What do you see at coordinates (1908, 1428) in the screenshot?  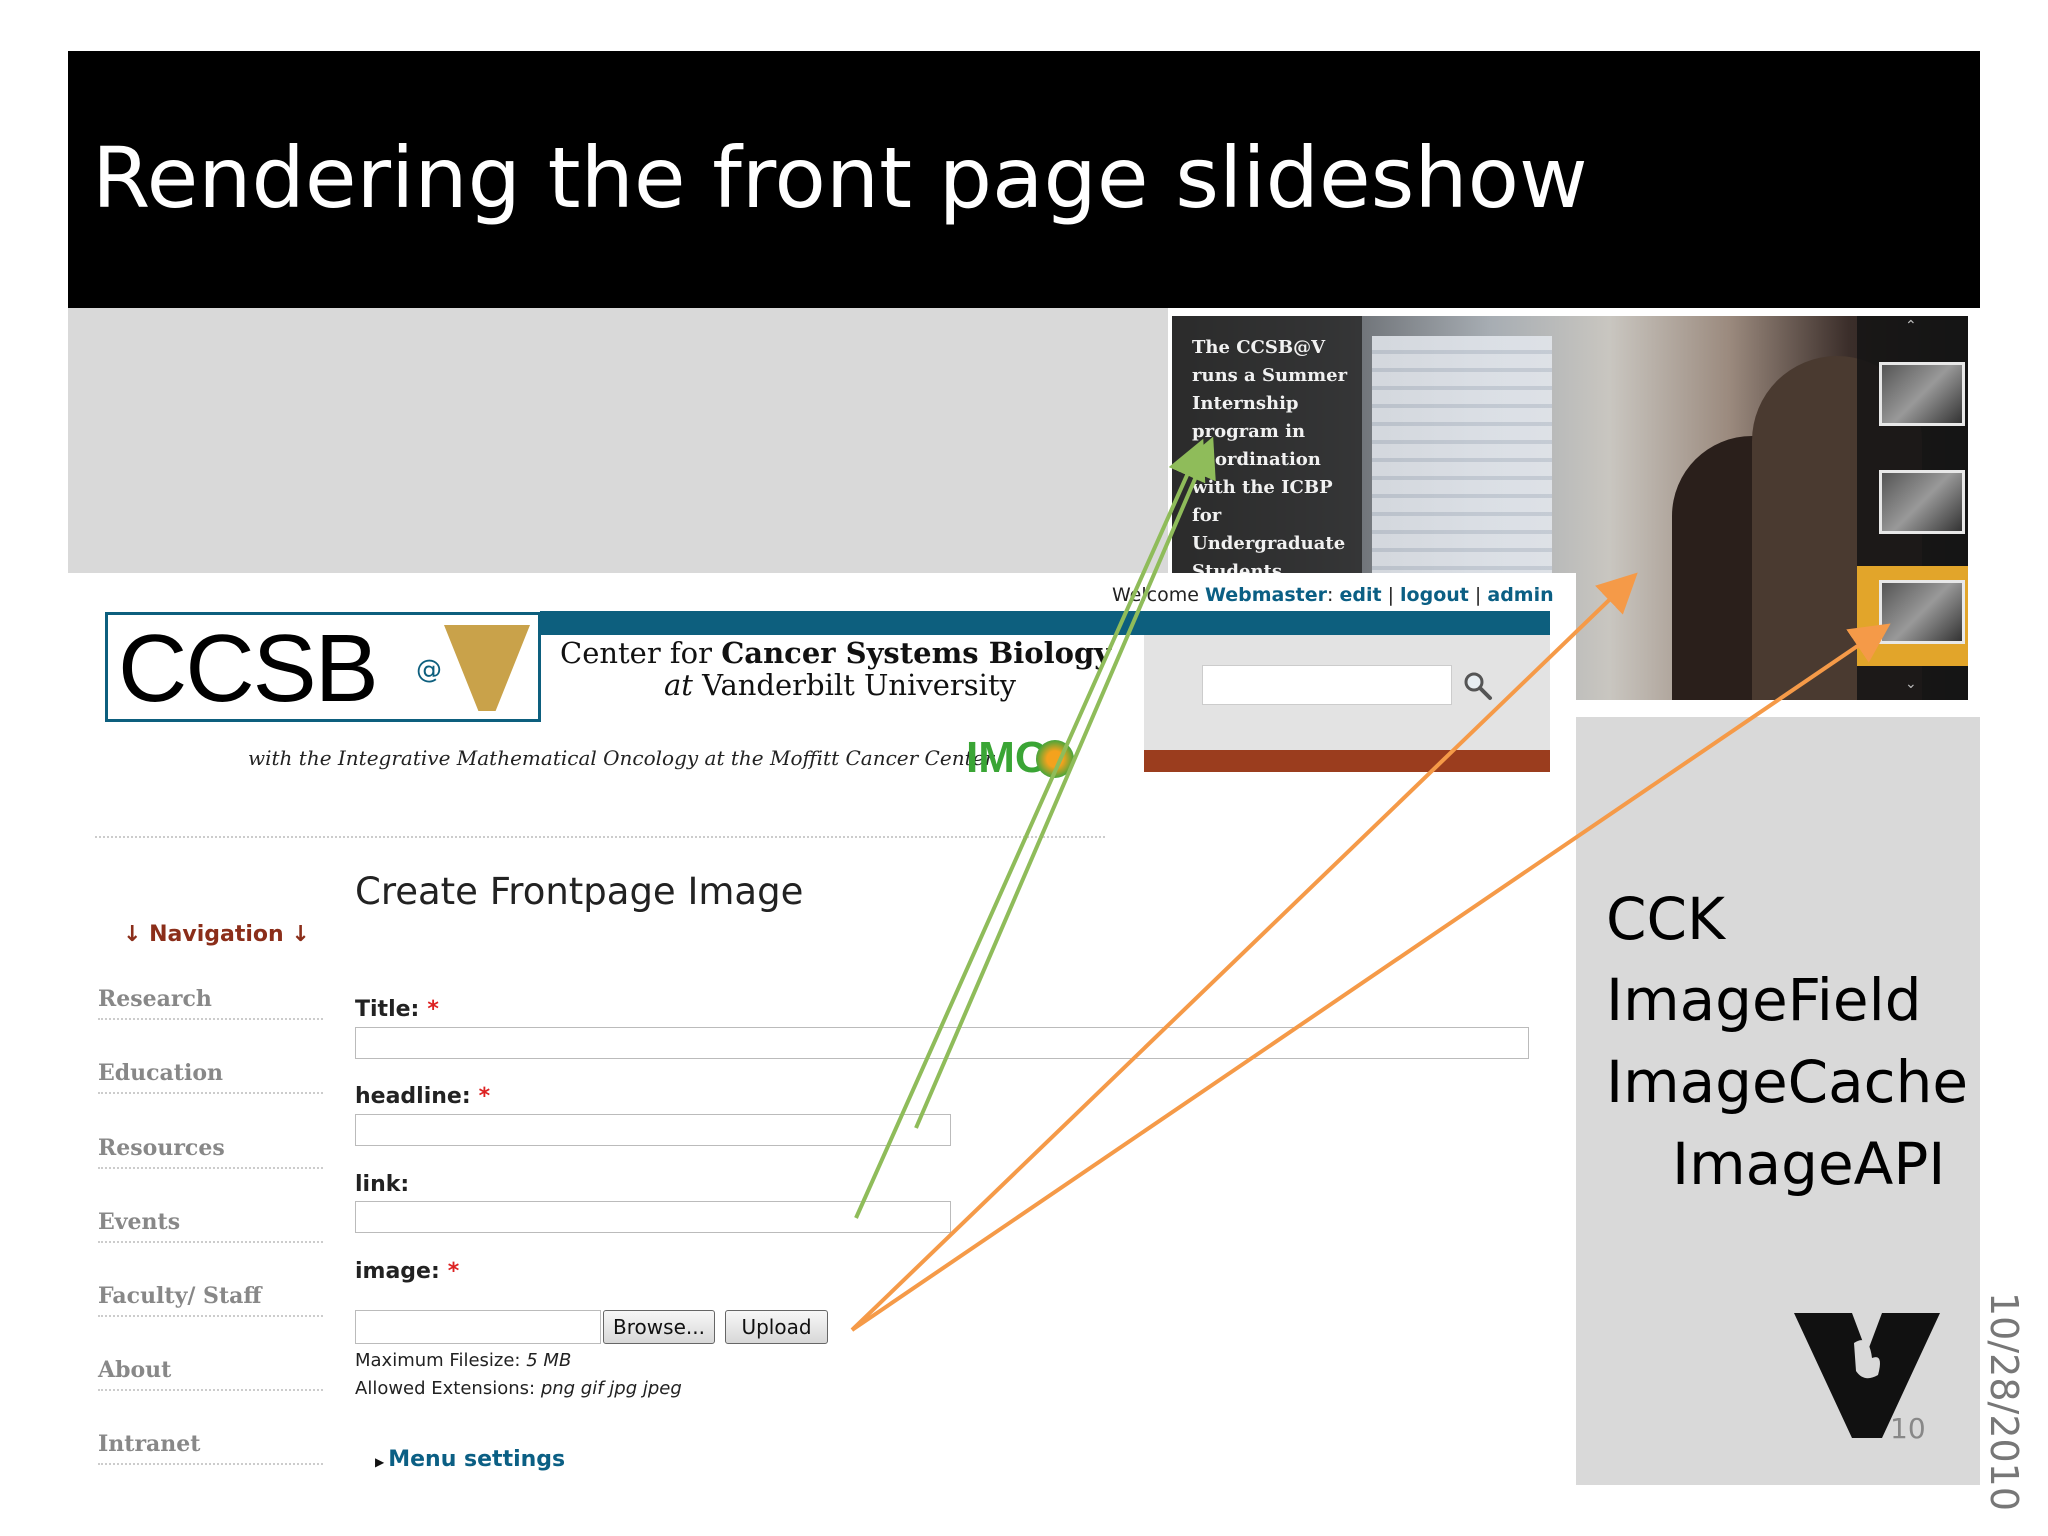 I see `page-number: 10` at bounding box center [1908, 1428].